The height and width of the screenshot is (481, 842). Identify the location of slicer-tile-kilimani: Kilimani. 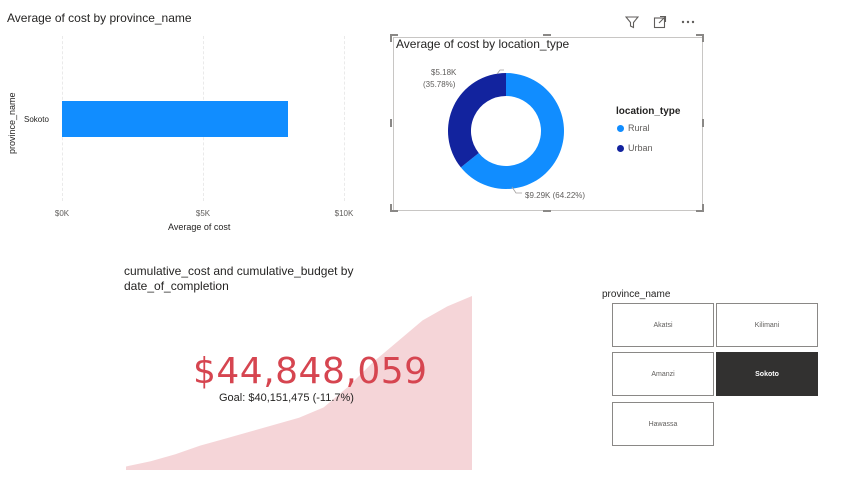
(767, 325).